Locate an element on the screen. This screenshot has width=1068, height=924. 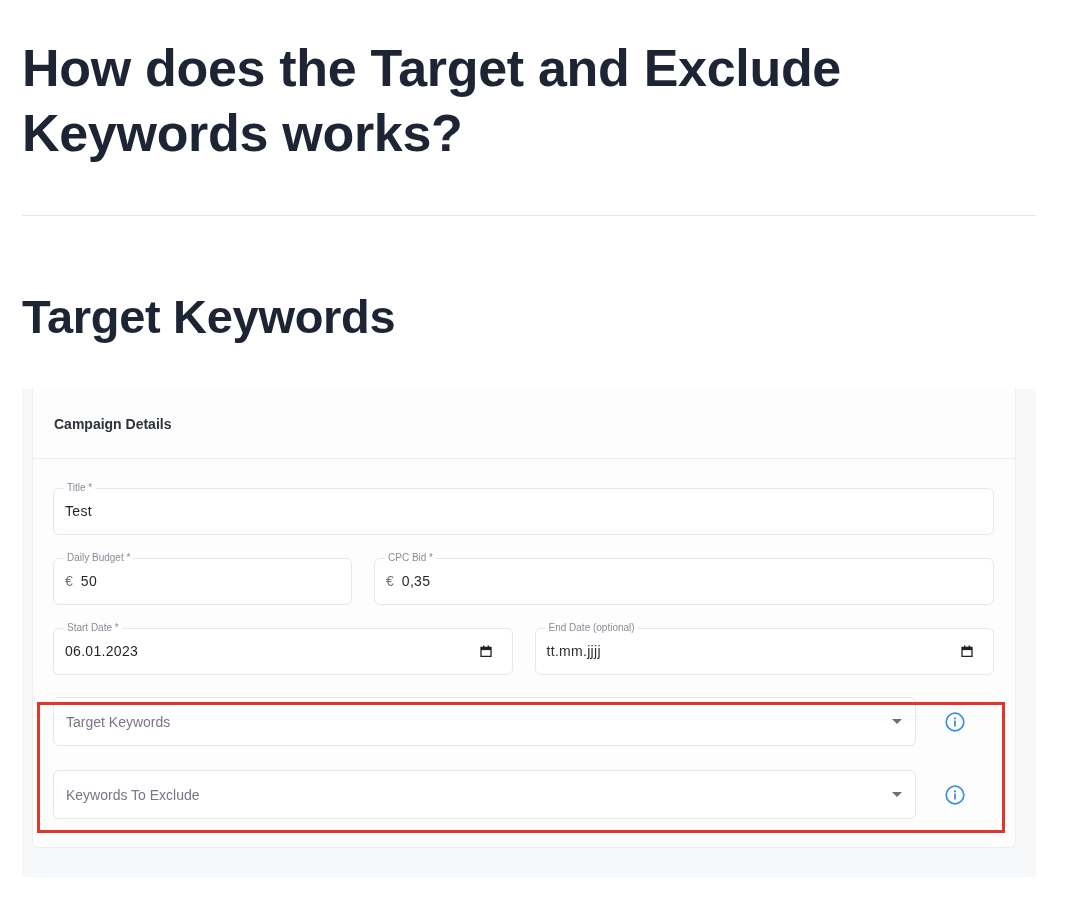
keyword-dropdown: Target Keywords is located at coordinates (484, 721).